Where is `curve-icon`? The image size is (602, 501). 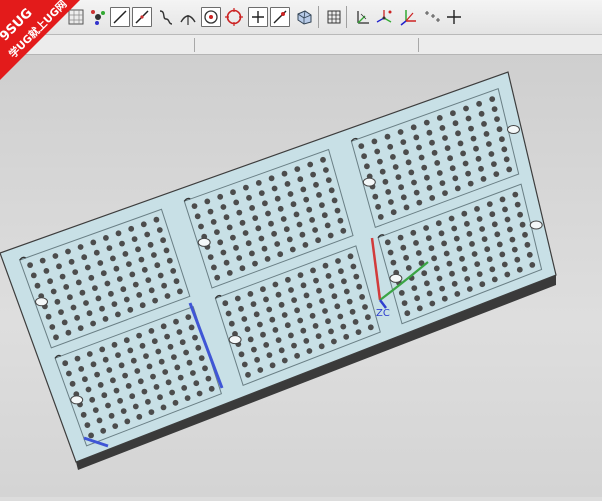
curve-icon is located at coordinates (166, 17).